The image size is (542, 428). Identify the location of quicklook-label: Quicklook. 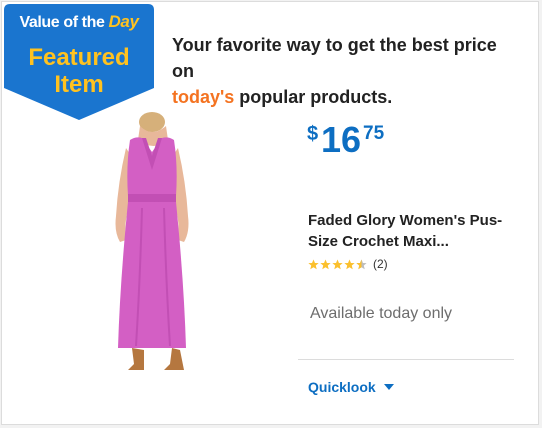
(342, 387).